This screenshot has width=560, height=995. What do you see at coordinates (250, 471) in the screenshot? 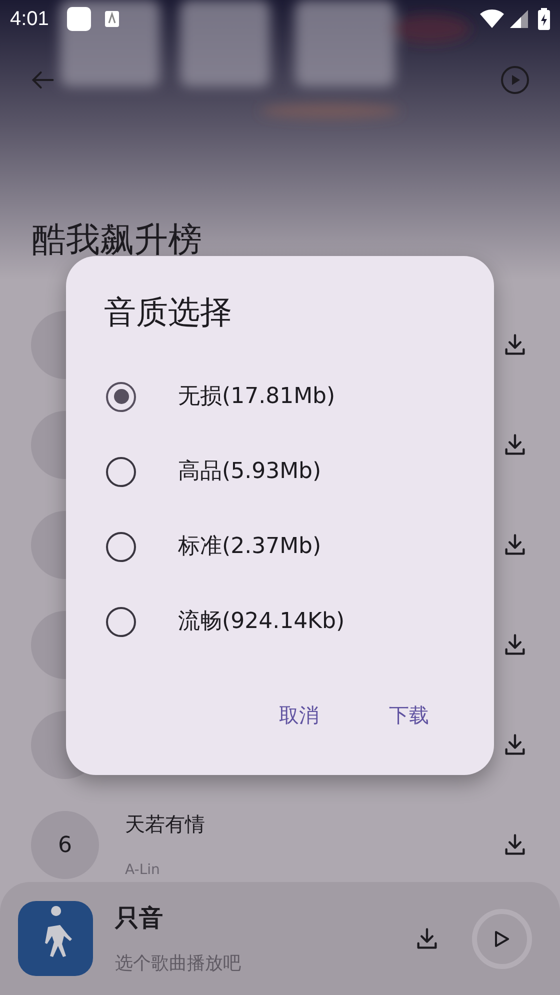
I see `quality-option: 高品(5.93Mb)` at bounding box center [250, 471].